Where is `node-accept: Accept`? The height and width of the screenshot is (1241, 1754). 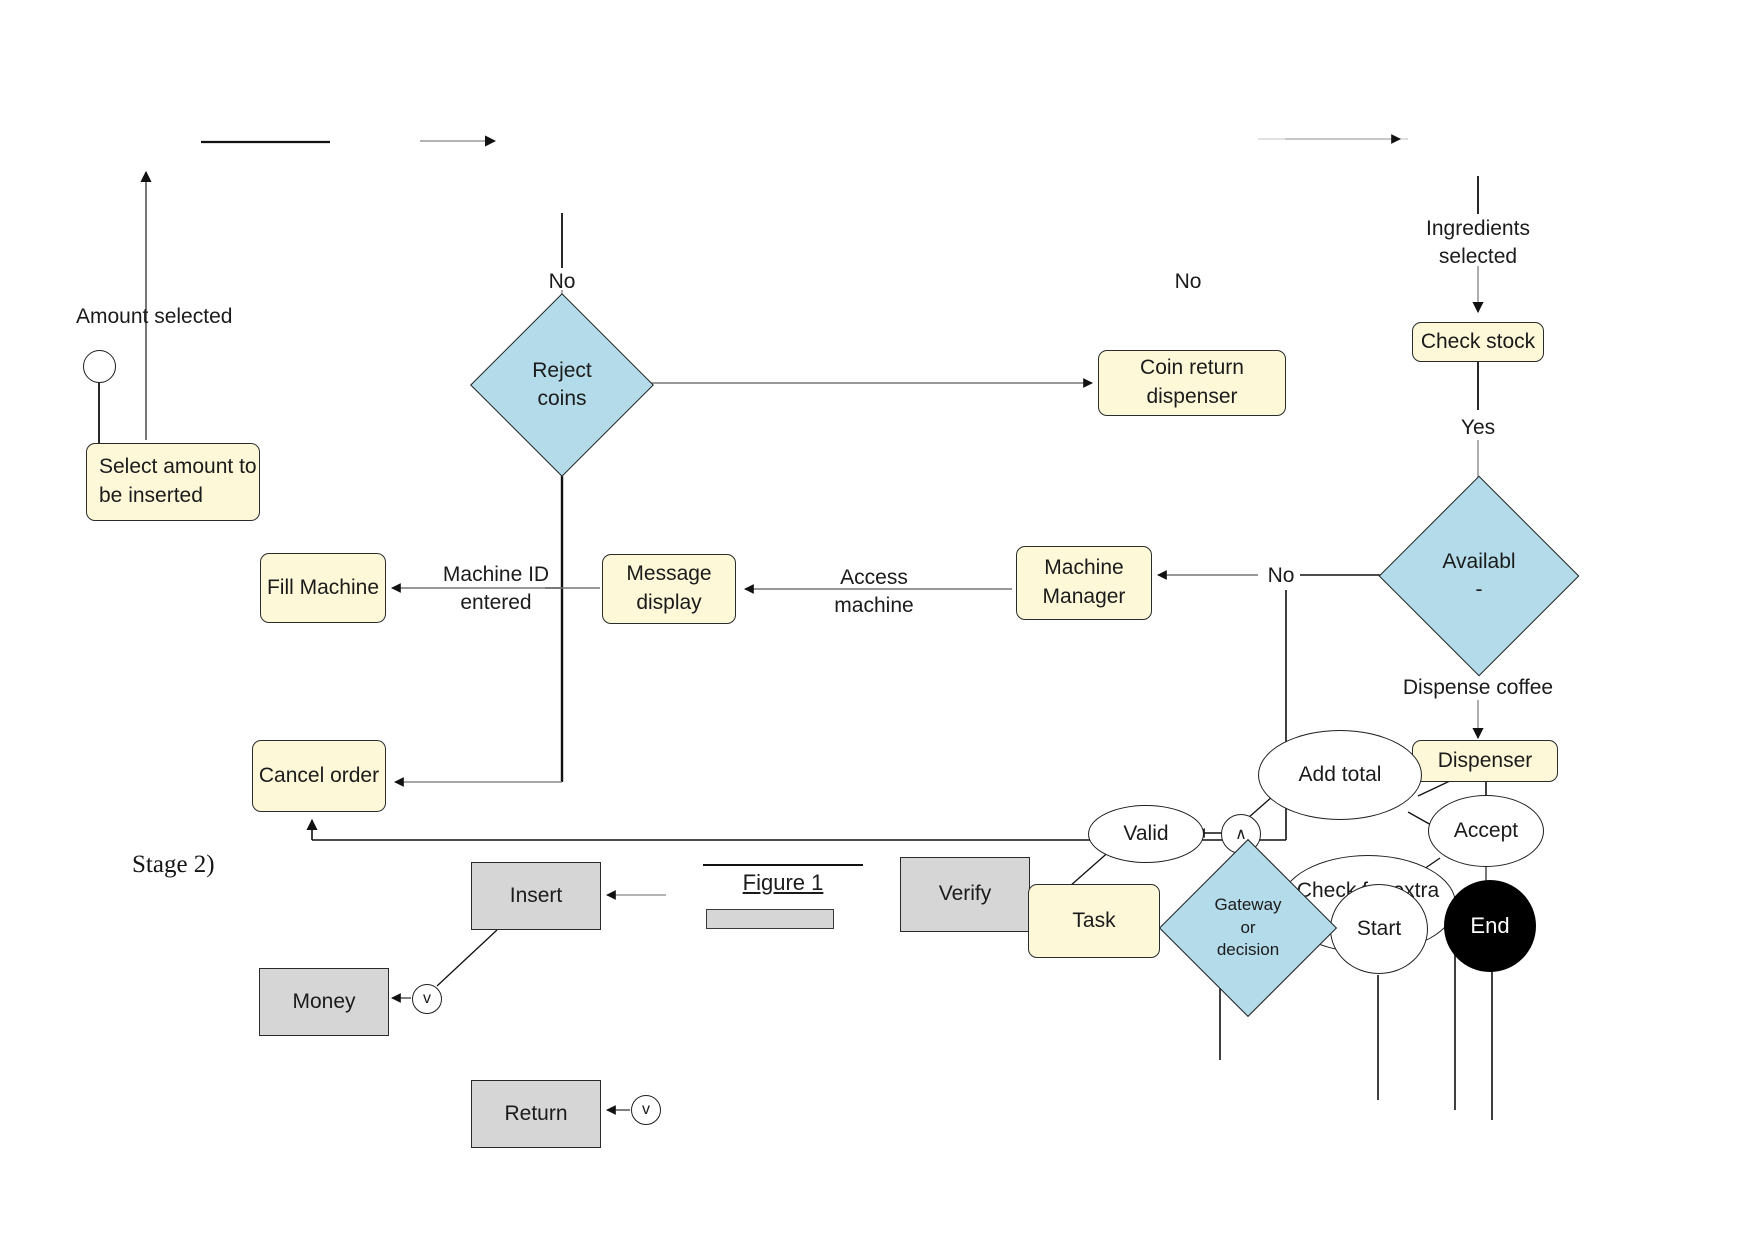 node-accept: Accept is located at coordinates (1486, 831).